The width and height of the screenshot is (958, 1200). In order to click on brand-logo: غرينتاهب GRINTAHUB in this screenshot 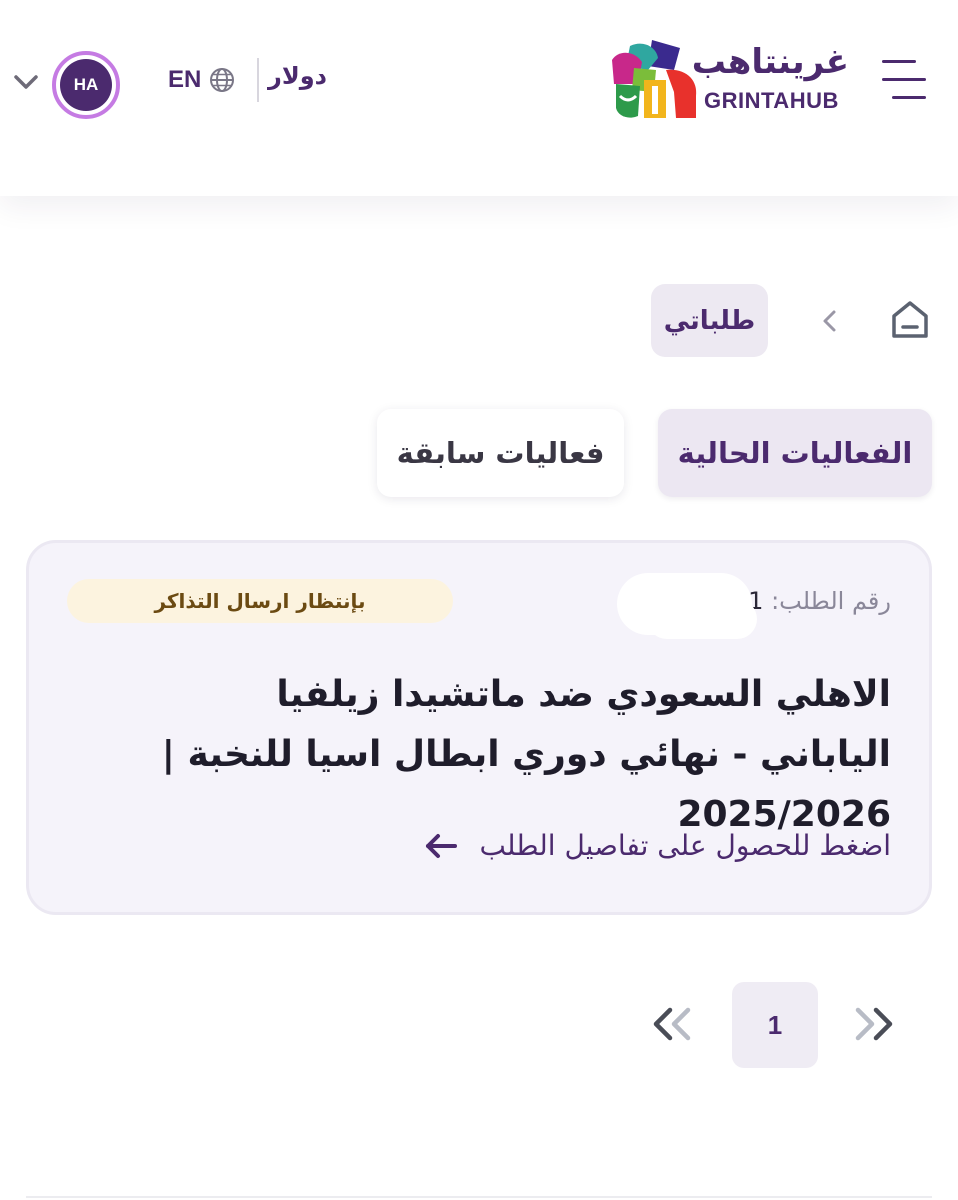, I will do `click(730, 81)`.